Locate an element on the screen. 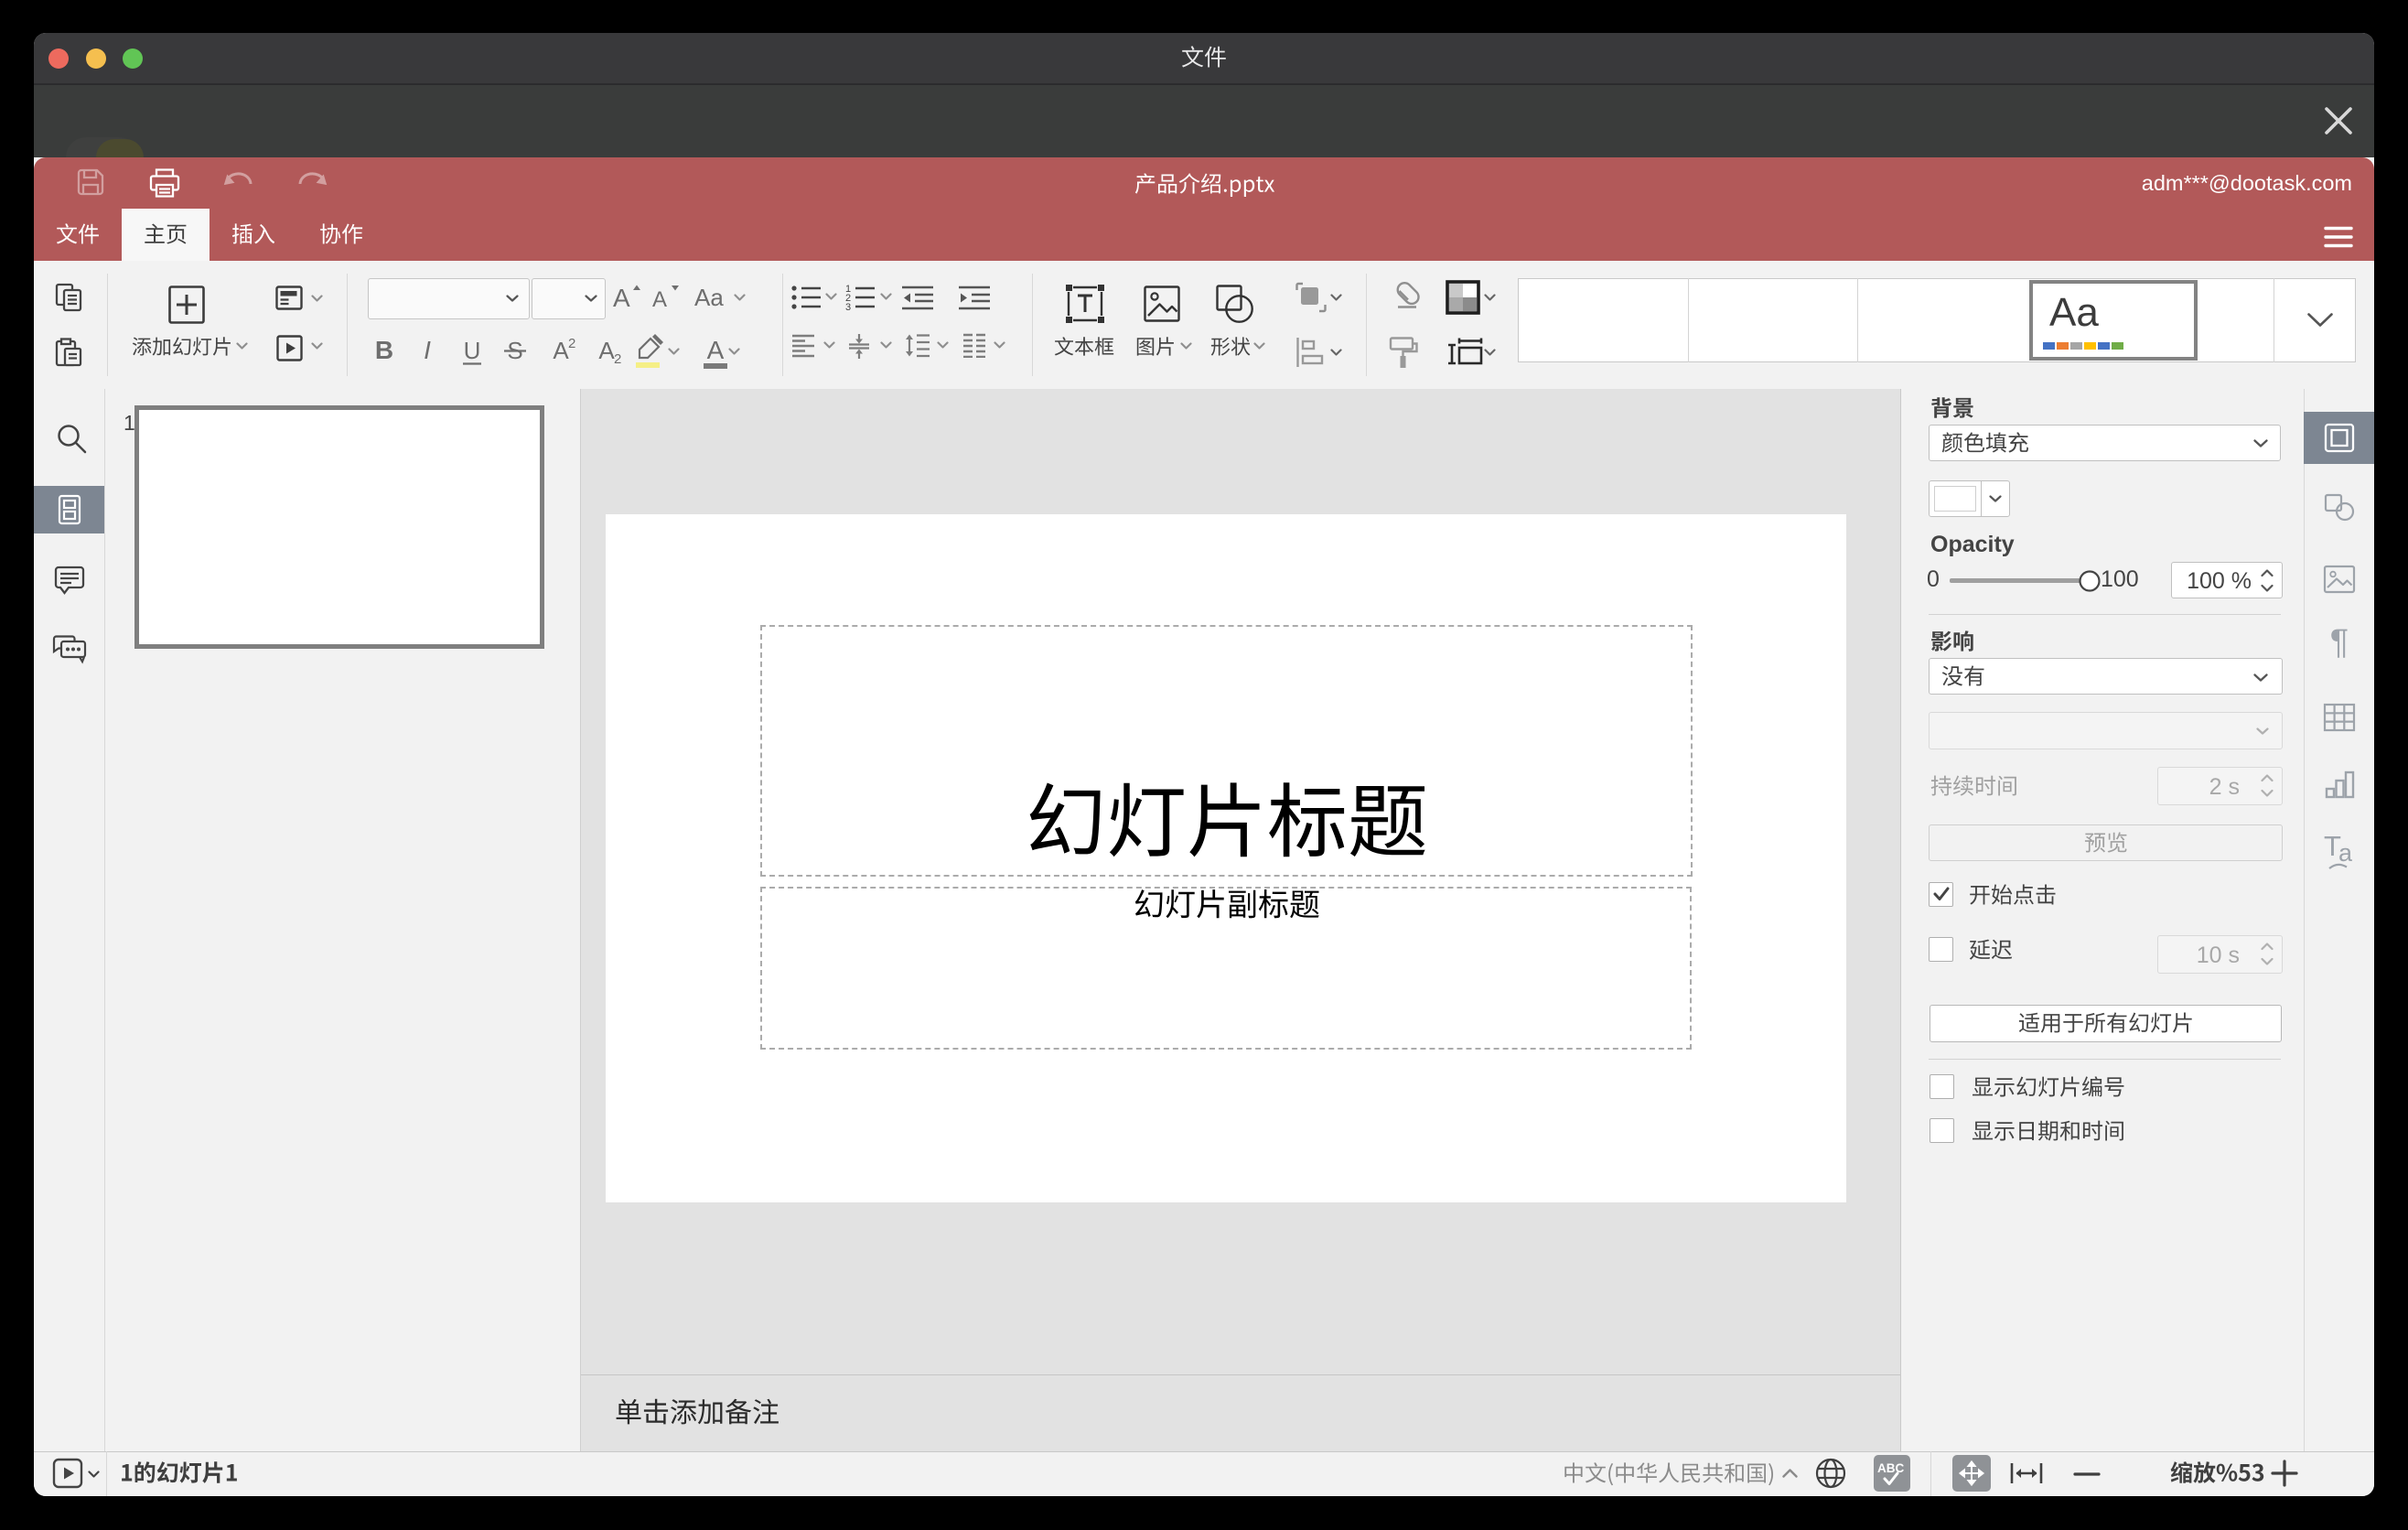 Image resolution: width=2408 pixels, height=1530 pixels. svg-text: 3 is located at coordinates (848, 306).